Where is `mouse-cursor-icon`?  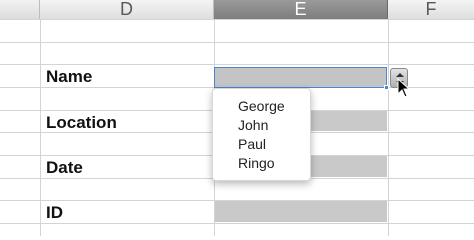
mouse-cursor-icon is located at coordinates (404, 88).